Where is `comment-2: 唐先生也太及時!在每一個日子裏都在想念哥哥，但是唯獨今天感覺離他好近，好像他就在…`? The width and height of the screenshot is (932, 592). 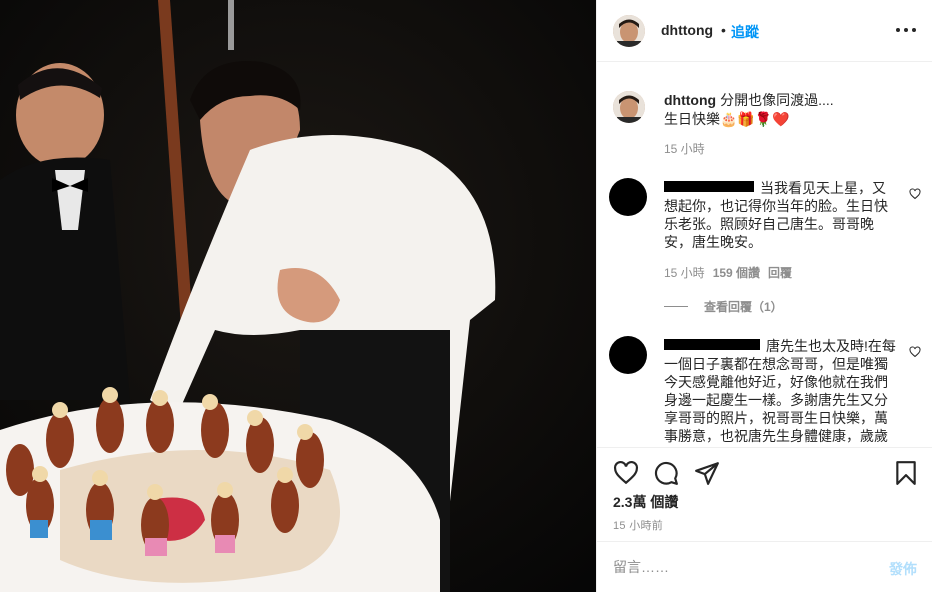
comment-2: 唐先生也太及時!在每一個日子裏都在想念哥哥，但是唯獨今天感覺離他好近，好像他就在… is located at coordinates (781, 391).